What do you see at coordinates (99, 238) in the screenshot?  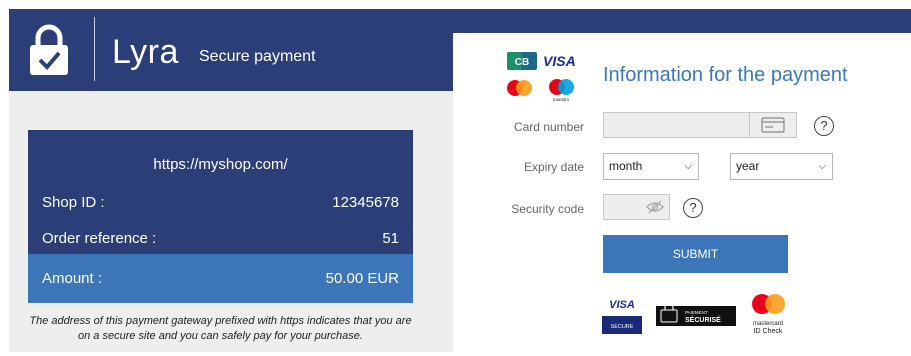 I see `order-reference-label: Order reference :` at bounding box center [99, 238].